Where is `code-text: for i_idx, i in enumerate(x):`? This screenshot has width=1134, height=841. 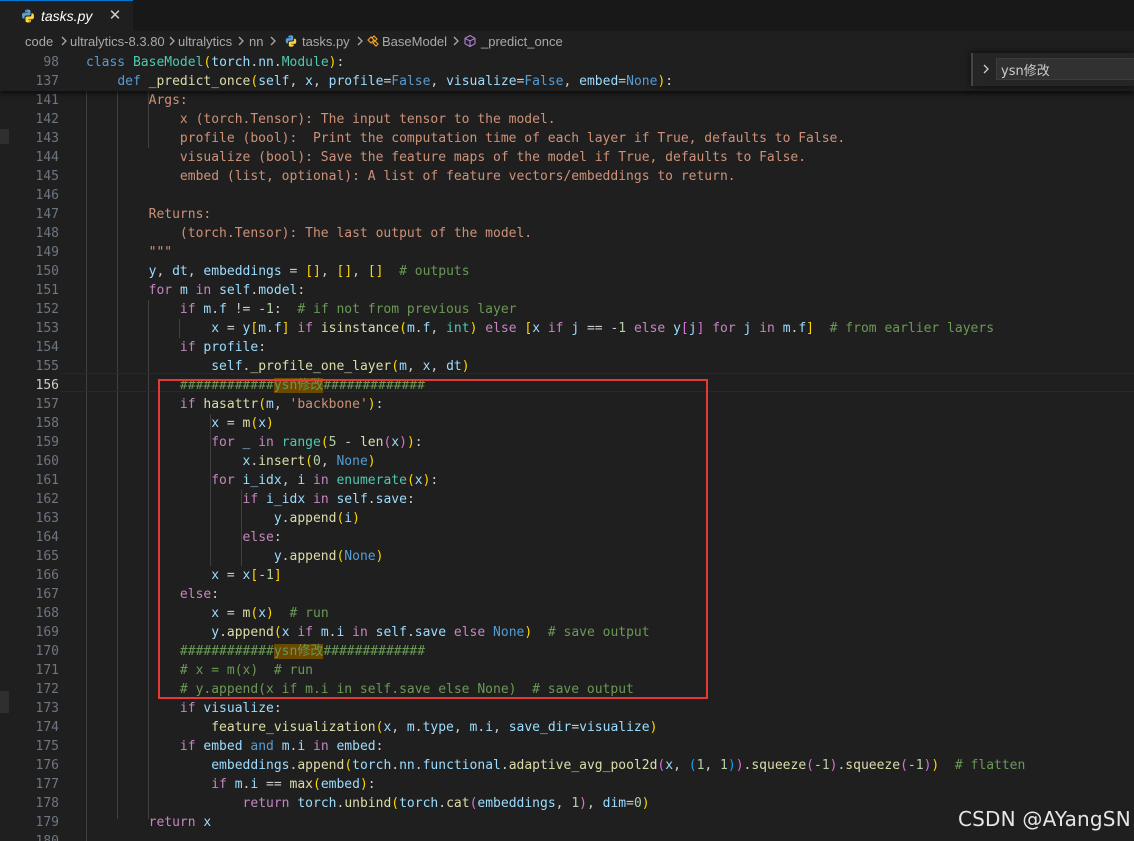
code-text: for i_idx, i in enumerate(x): is located at coordinates (325, 480).